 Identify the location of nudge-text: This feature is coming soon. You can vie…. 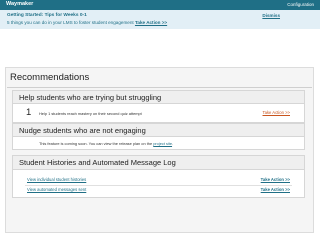
(96, 143).